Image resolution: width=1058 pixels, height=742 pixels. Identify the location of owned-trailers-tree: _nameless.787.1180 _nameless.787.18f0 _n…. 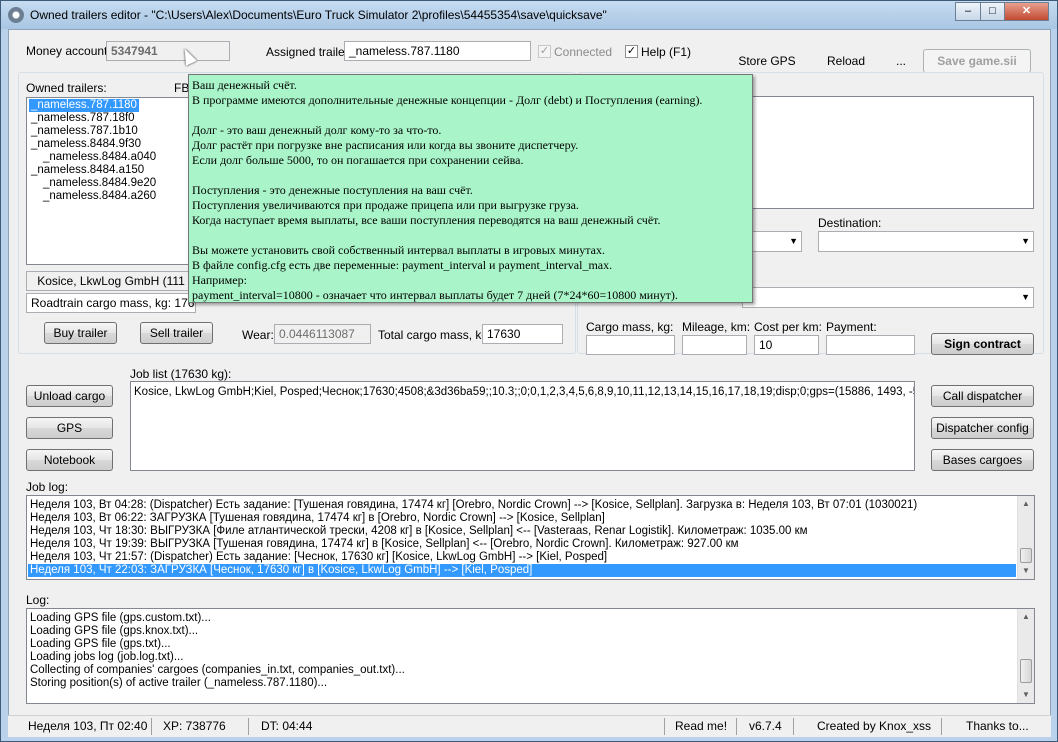
(111, 181).